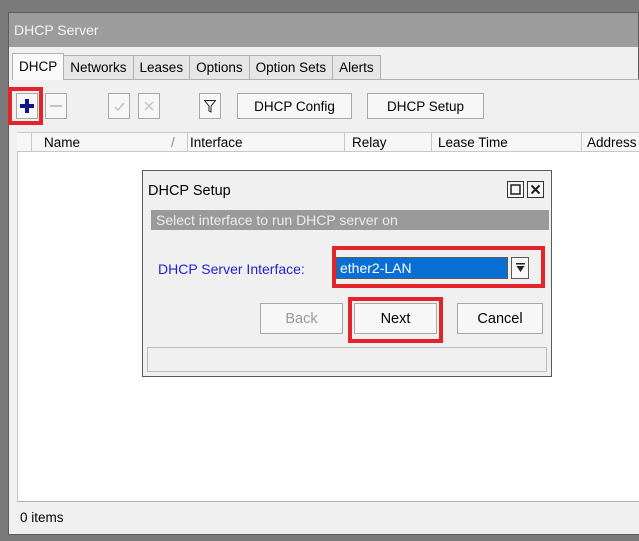 The width and height of the screenshot is (639, 541). I want to click on remove-button, so click(56, 106).